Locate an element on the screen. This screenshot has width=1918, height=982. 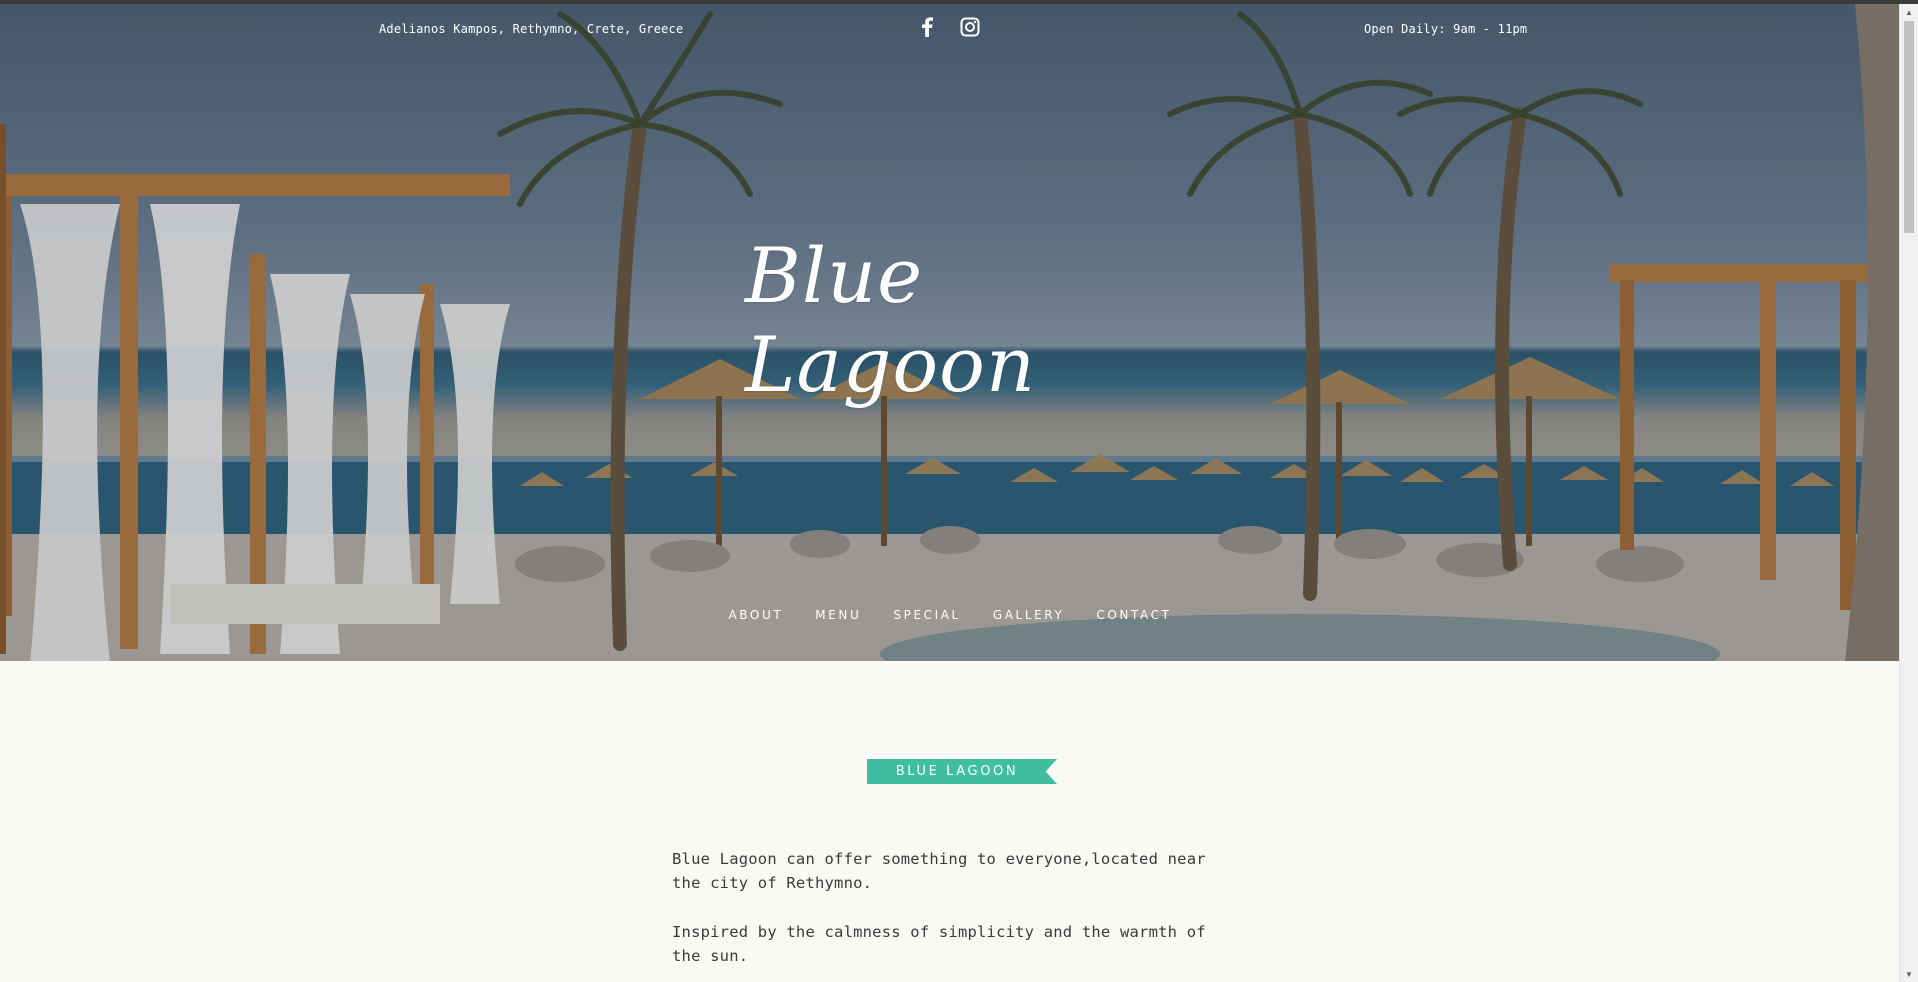
scroll-up-arrow-icon: ▲ is located at coordinates (1909, 12).